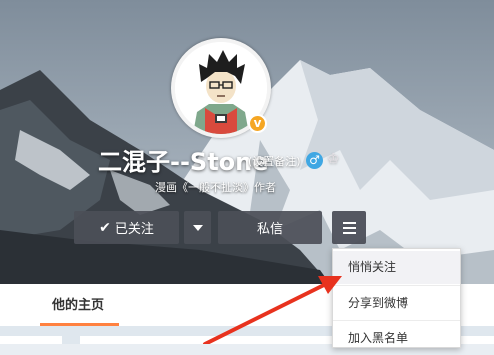 This screenshot has height=355, width=494. I want to click on male-icon: ♂, so click(314, 160).